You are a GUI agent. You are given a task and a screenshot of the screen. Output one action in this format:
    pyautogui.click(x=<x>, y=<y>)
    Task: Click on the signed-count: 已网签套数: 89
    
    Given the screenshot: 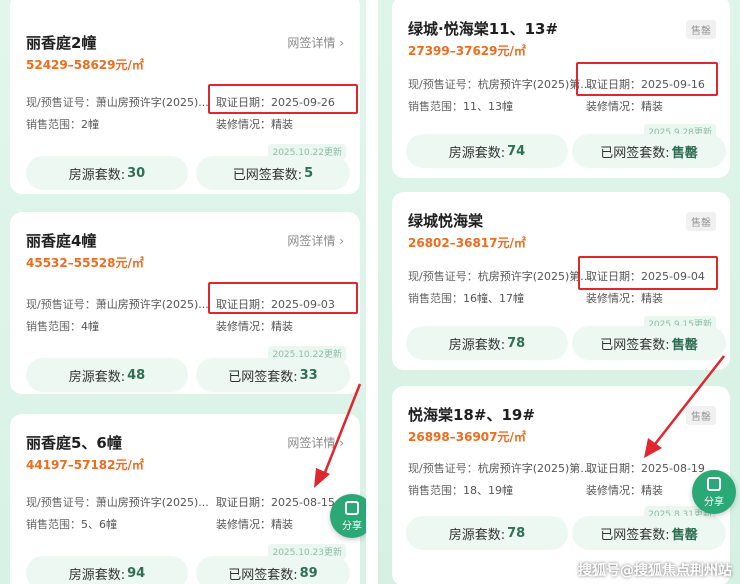 What is the action you would take?
    pyautogui.click(x=273, y=570)
    